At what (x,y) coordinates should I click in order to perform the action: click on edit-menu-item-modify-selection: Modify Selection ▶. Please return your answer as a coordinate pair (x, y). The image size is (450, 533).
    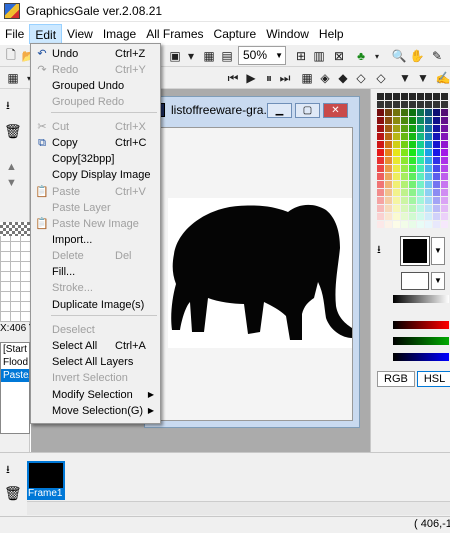
    Looking at the image, I should click on (95, 395).